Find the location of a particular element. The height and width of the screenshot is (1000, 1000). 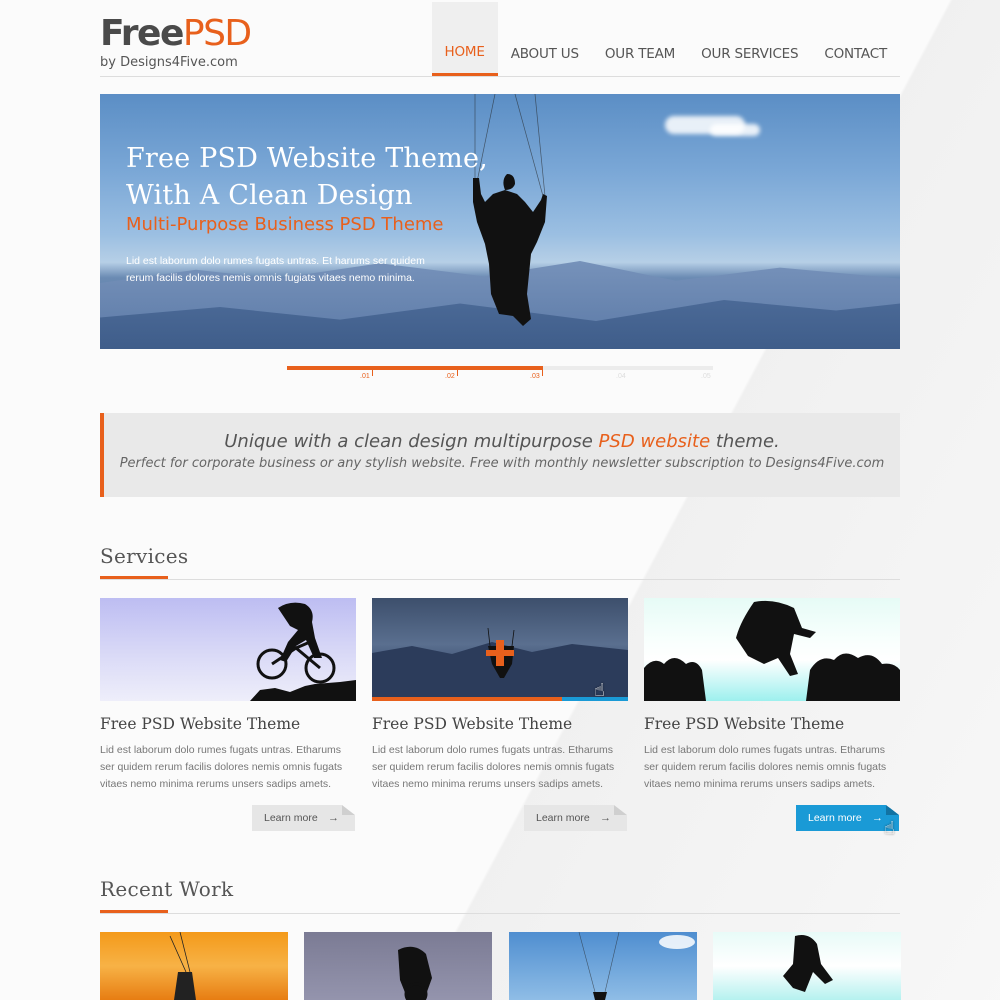

service-image-biker is located at coordinates (228, 649).